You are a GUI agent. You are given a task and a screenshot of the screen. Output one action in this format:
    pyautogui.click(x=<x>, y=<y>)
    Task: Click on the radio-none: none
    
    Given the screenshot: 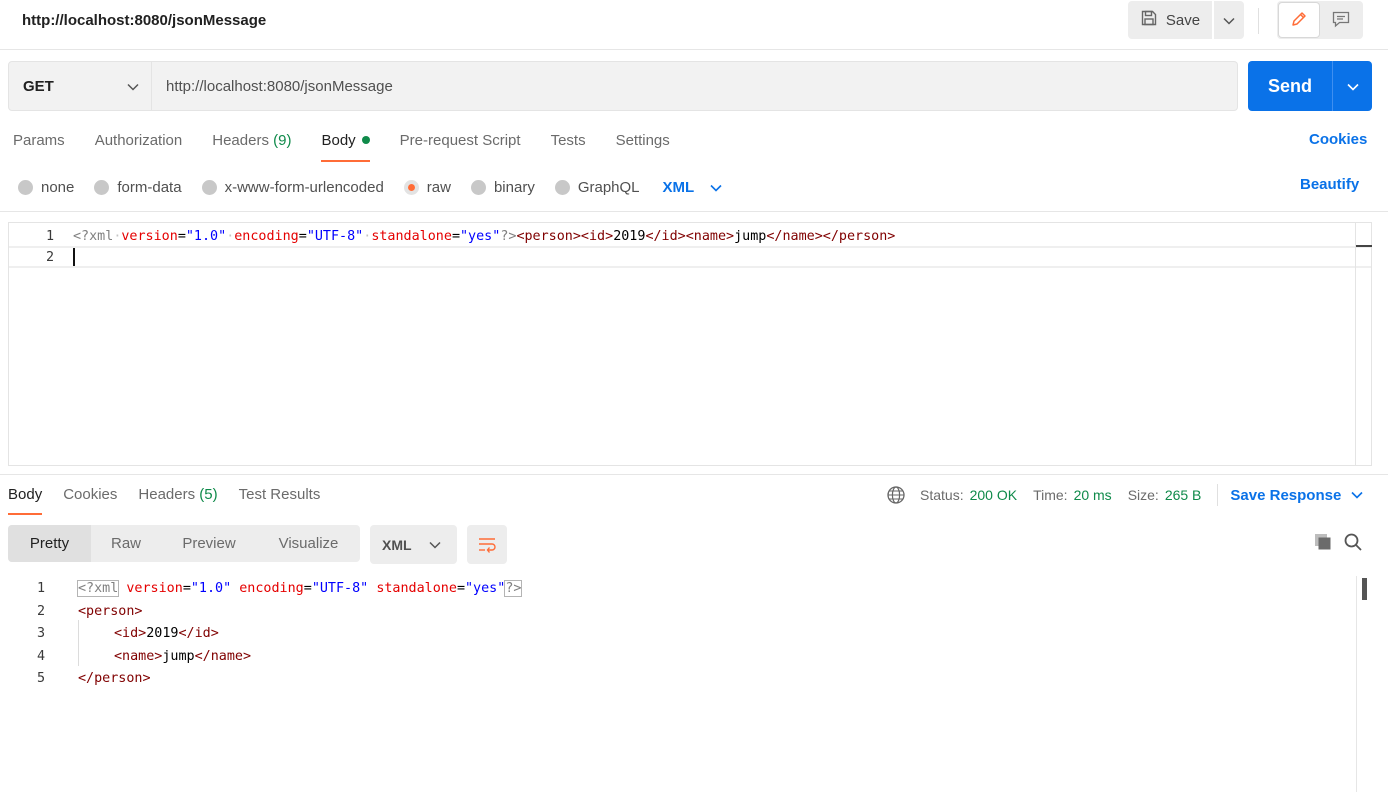 What is the action you would take?
    pyautogui.click(x=46, y=187)
    